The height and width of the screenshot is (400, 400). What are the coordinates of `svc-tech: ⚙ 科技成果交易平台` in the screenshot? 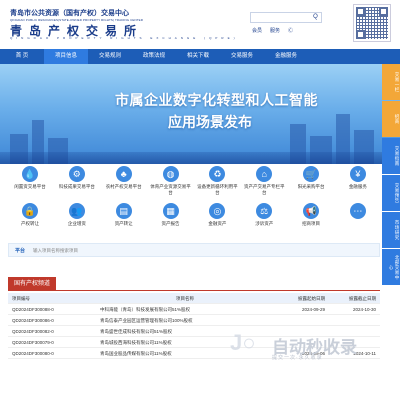 It's located at (77, 180).